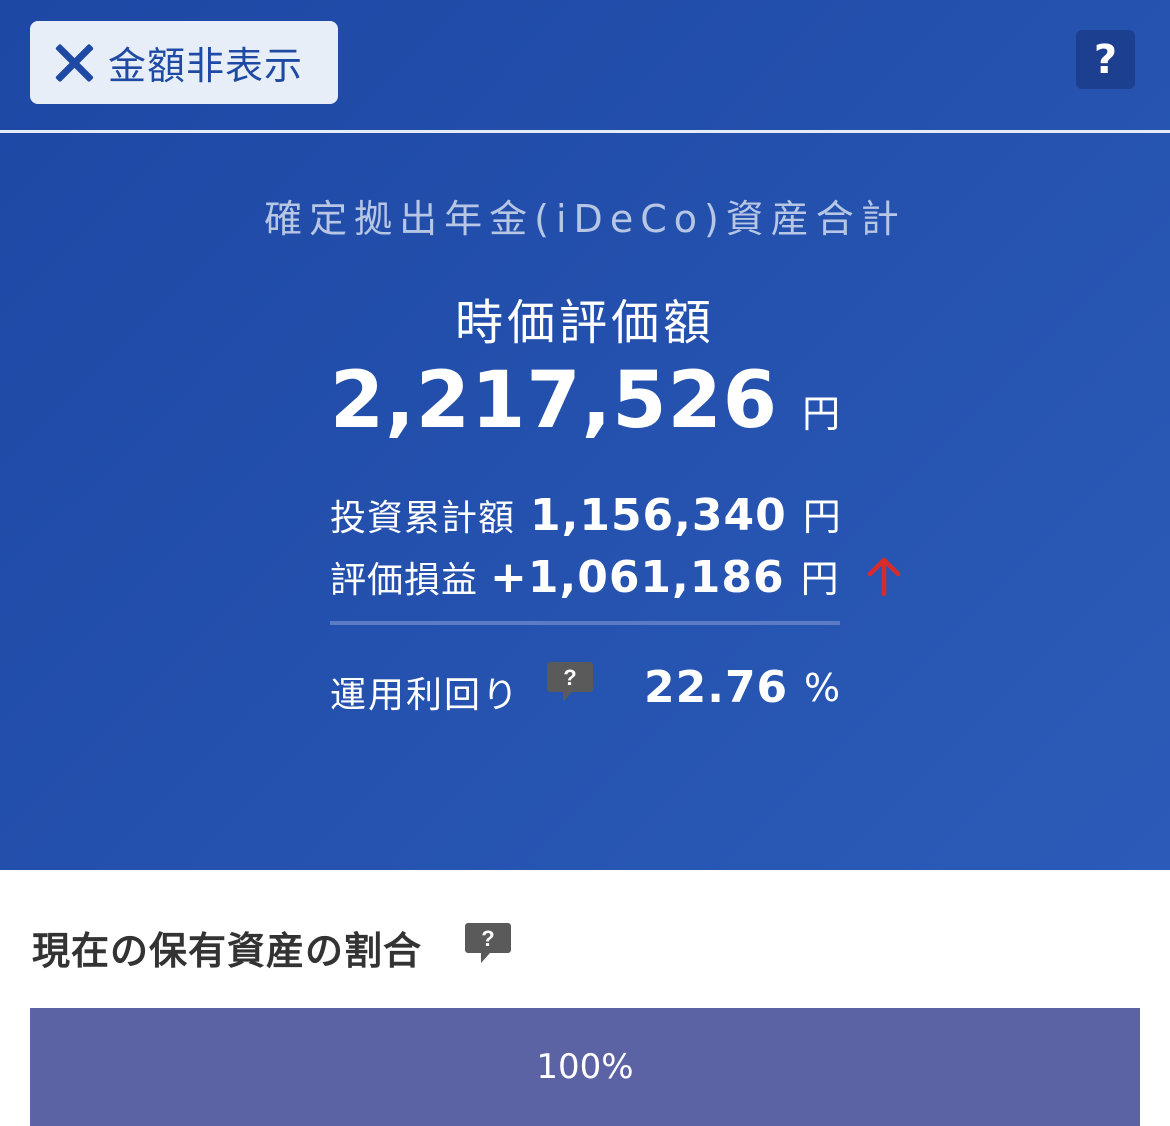  I want to click on header-divider, so click(585, 131).